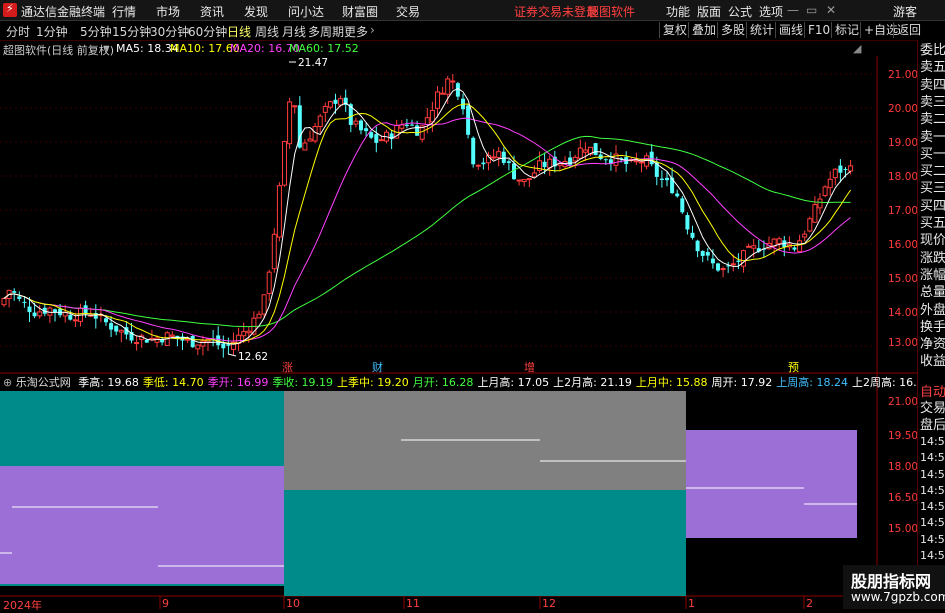  I want to click on menu-item-wenxiaoda: 问小达, so click(306, 11).